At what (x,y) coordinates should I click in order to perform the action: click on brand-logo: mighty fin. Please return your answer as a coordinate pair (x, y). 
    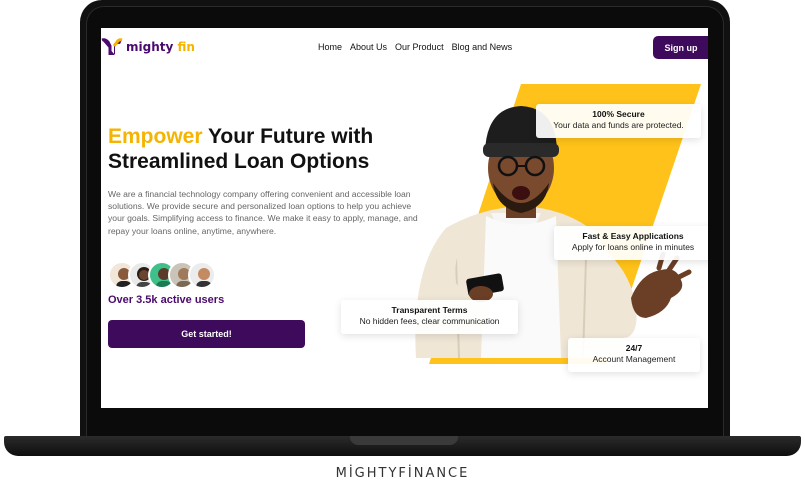
    Looking at the image, I should click on (148, 47).